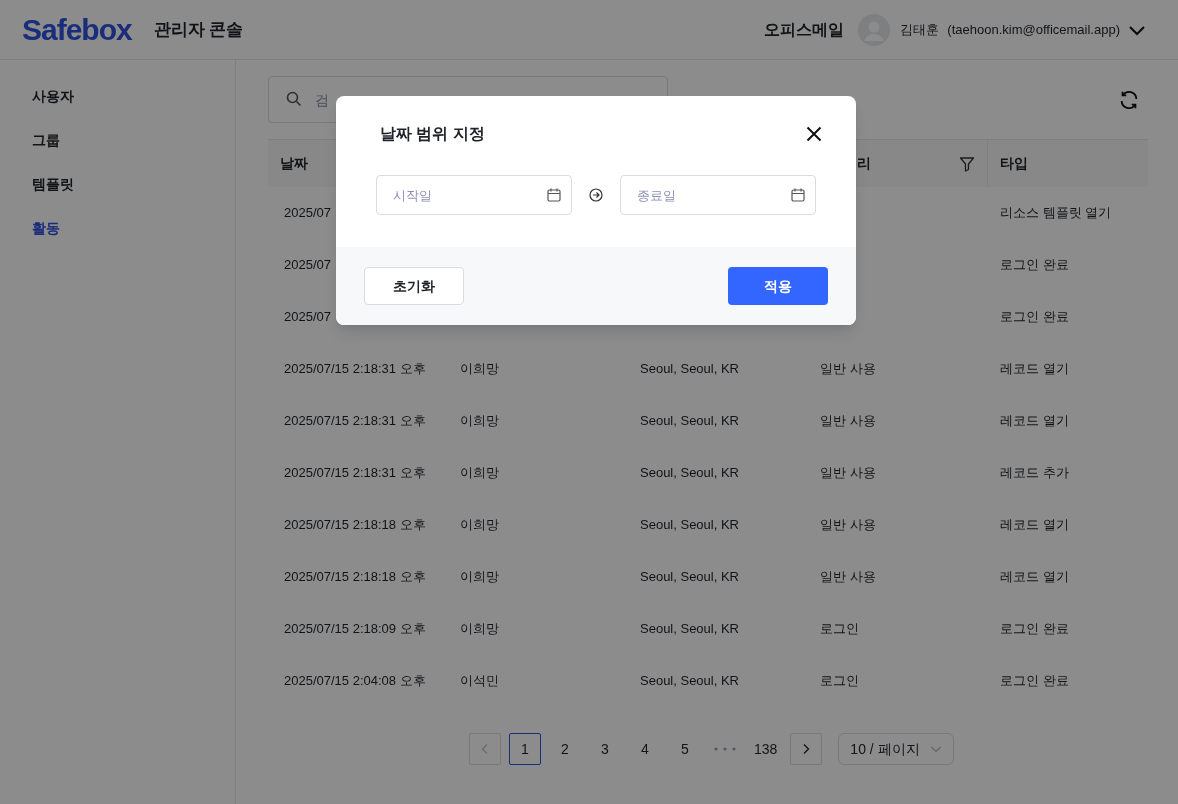  What do you see at coordinates (479, 681) in the screenshot?
I see `table-cell-text: 이석민` at bounding box center [479, 681].